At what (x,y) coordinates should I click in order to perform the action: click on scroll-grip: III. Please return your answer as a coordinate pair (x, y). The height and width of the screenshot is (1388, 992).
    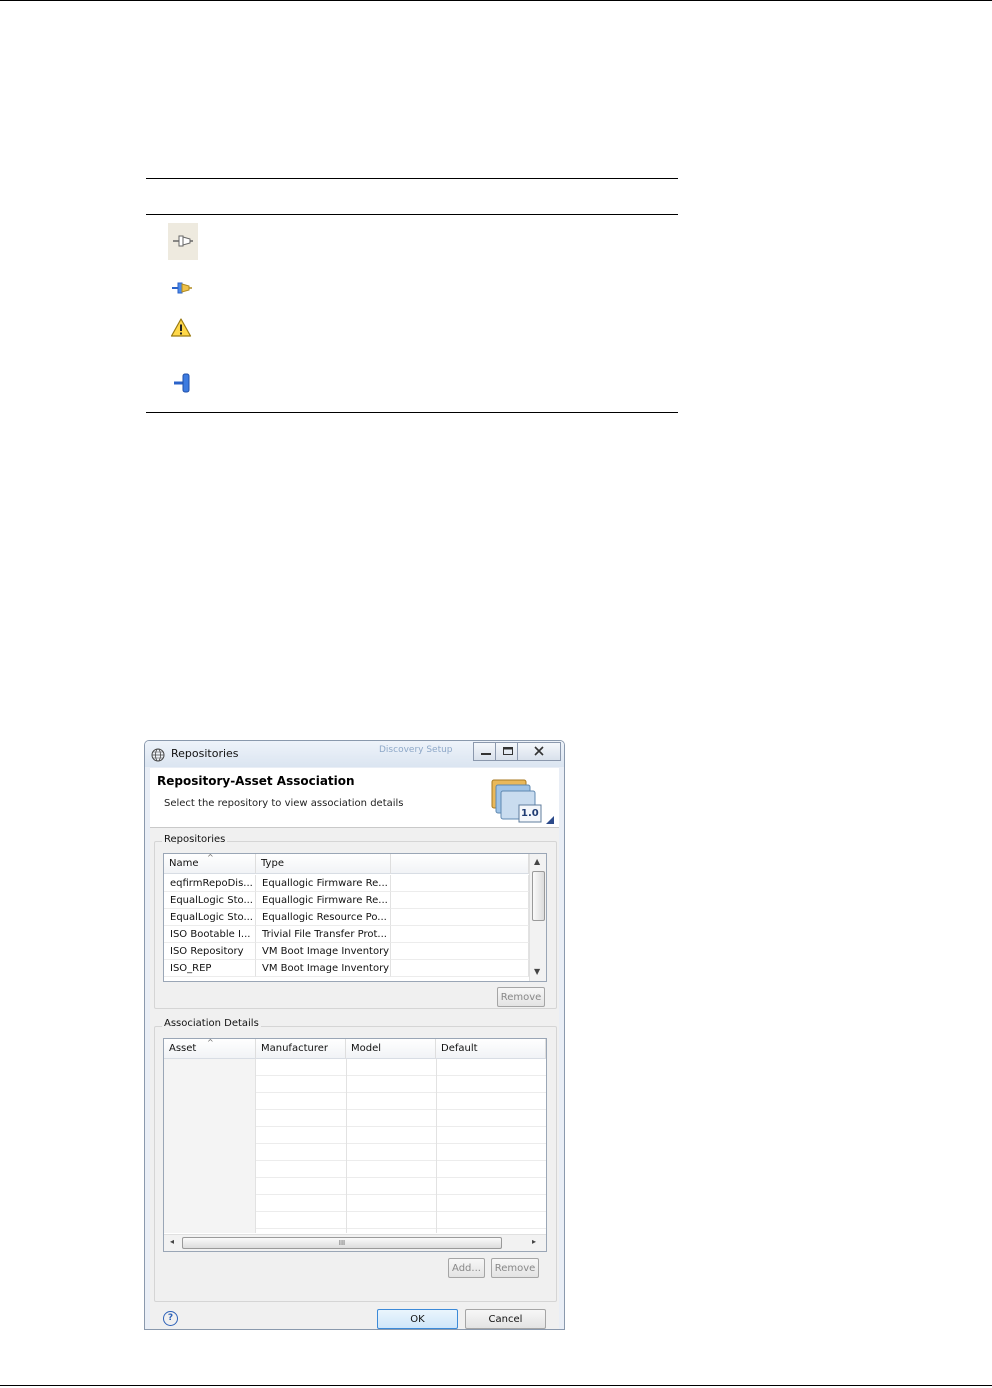
    Looking at the image, I should click on (342, 1243).